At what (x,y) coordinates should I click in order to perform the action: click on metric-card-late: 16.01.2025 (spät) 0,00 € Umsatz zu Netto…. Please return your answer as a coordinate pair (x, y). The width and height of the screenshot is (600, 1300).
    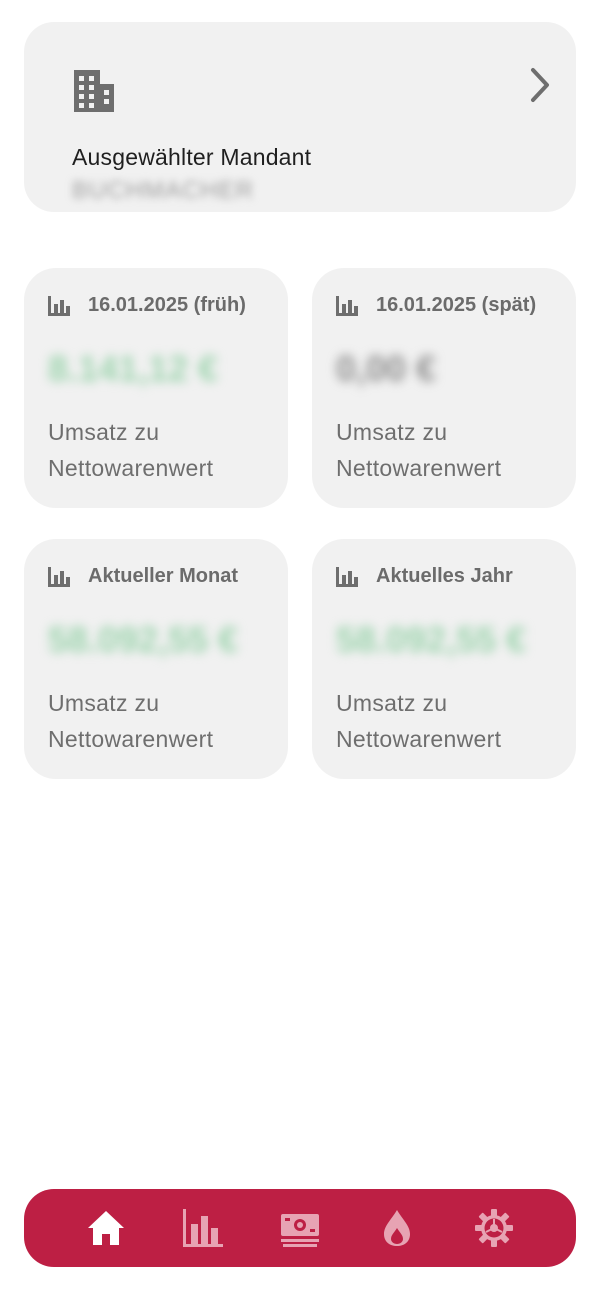
    Looking at the image, I should click on (444, 388).